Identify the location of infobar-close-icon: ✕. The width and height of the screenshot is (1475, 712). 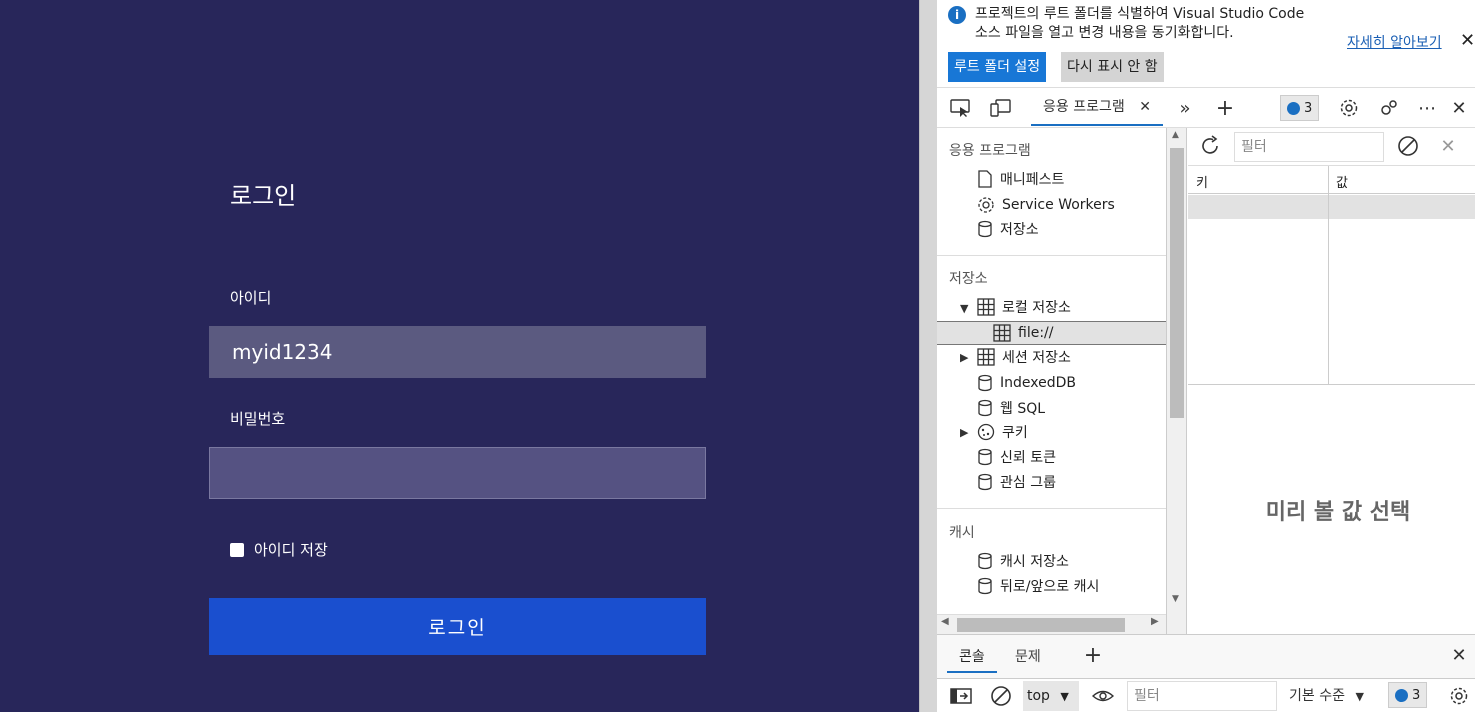
(1467, 40).